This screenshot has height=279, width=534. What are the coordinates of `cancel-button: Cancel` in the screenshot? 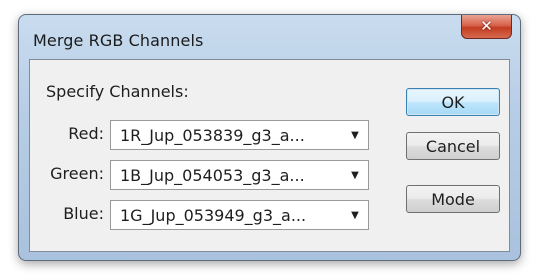 It's located at (453, 146).